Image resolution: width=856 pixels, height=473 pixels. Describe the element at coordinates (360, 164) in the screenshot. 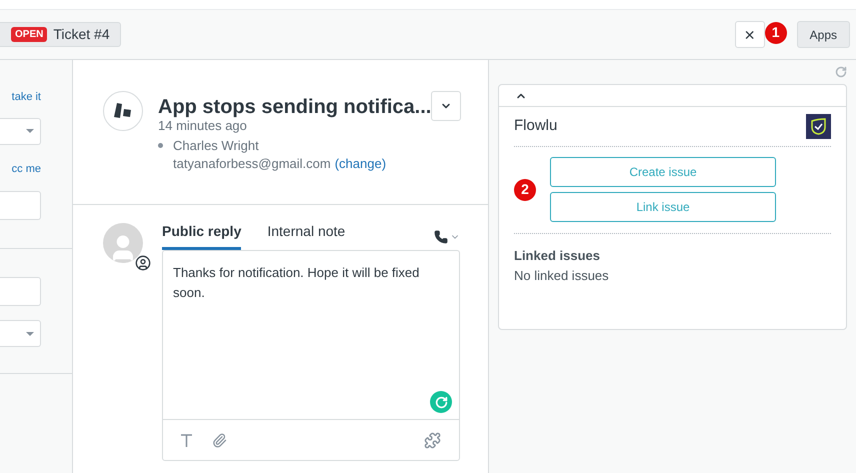

I see `change-link: (change)` at that location.